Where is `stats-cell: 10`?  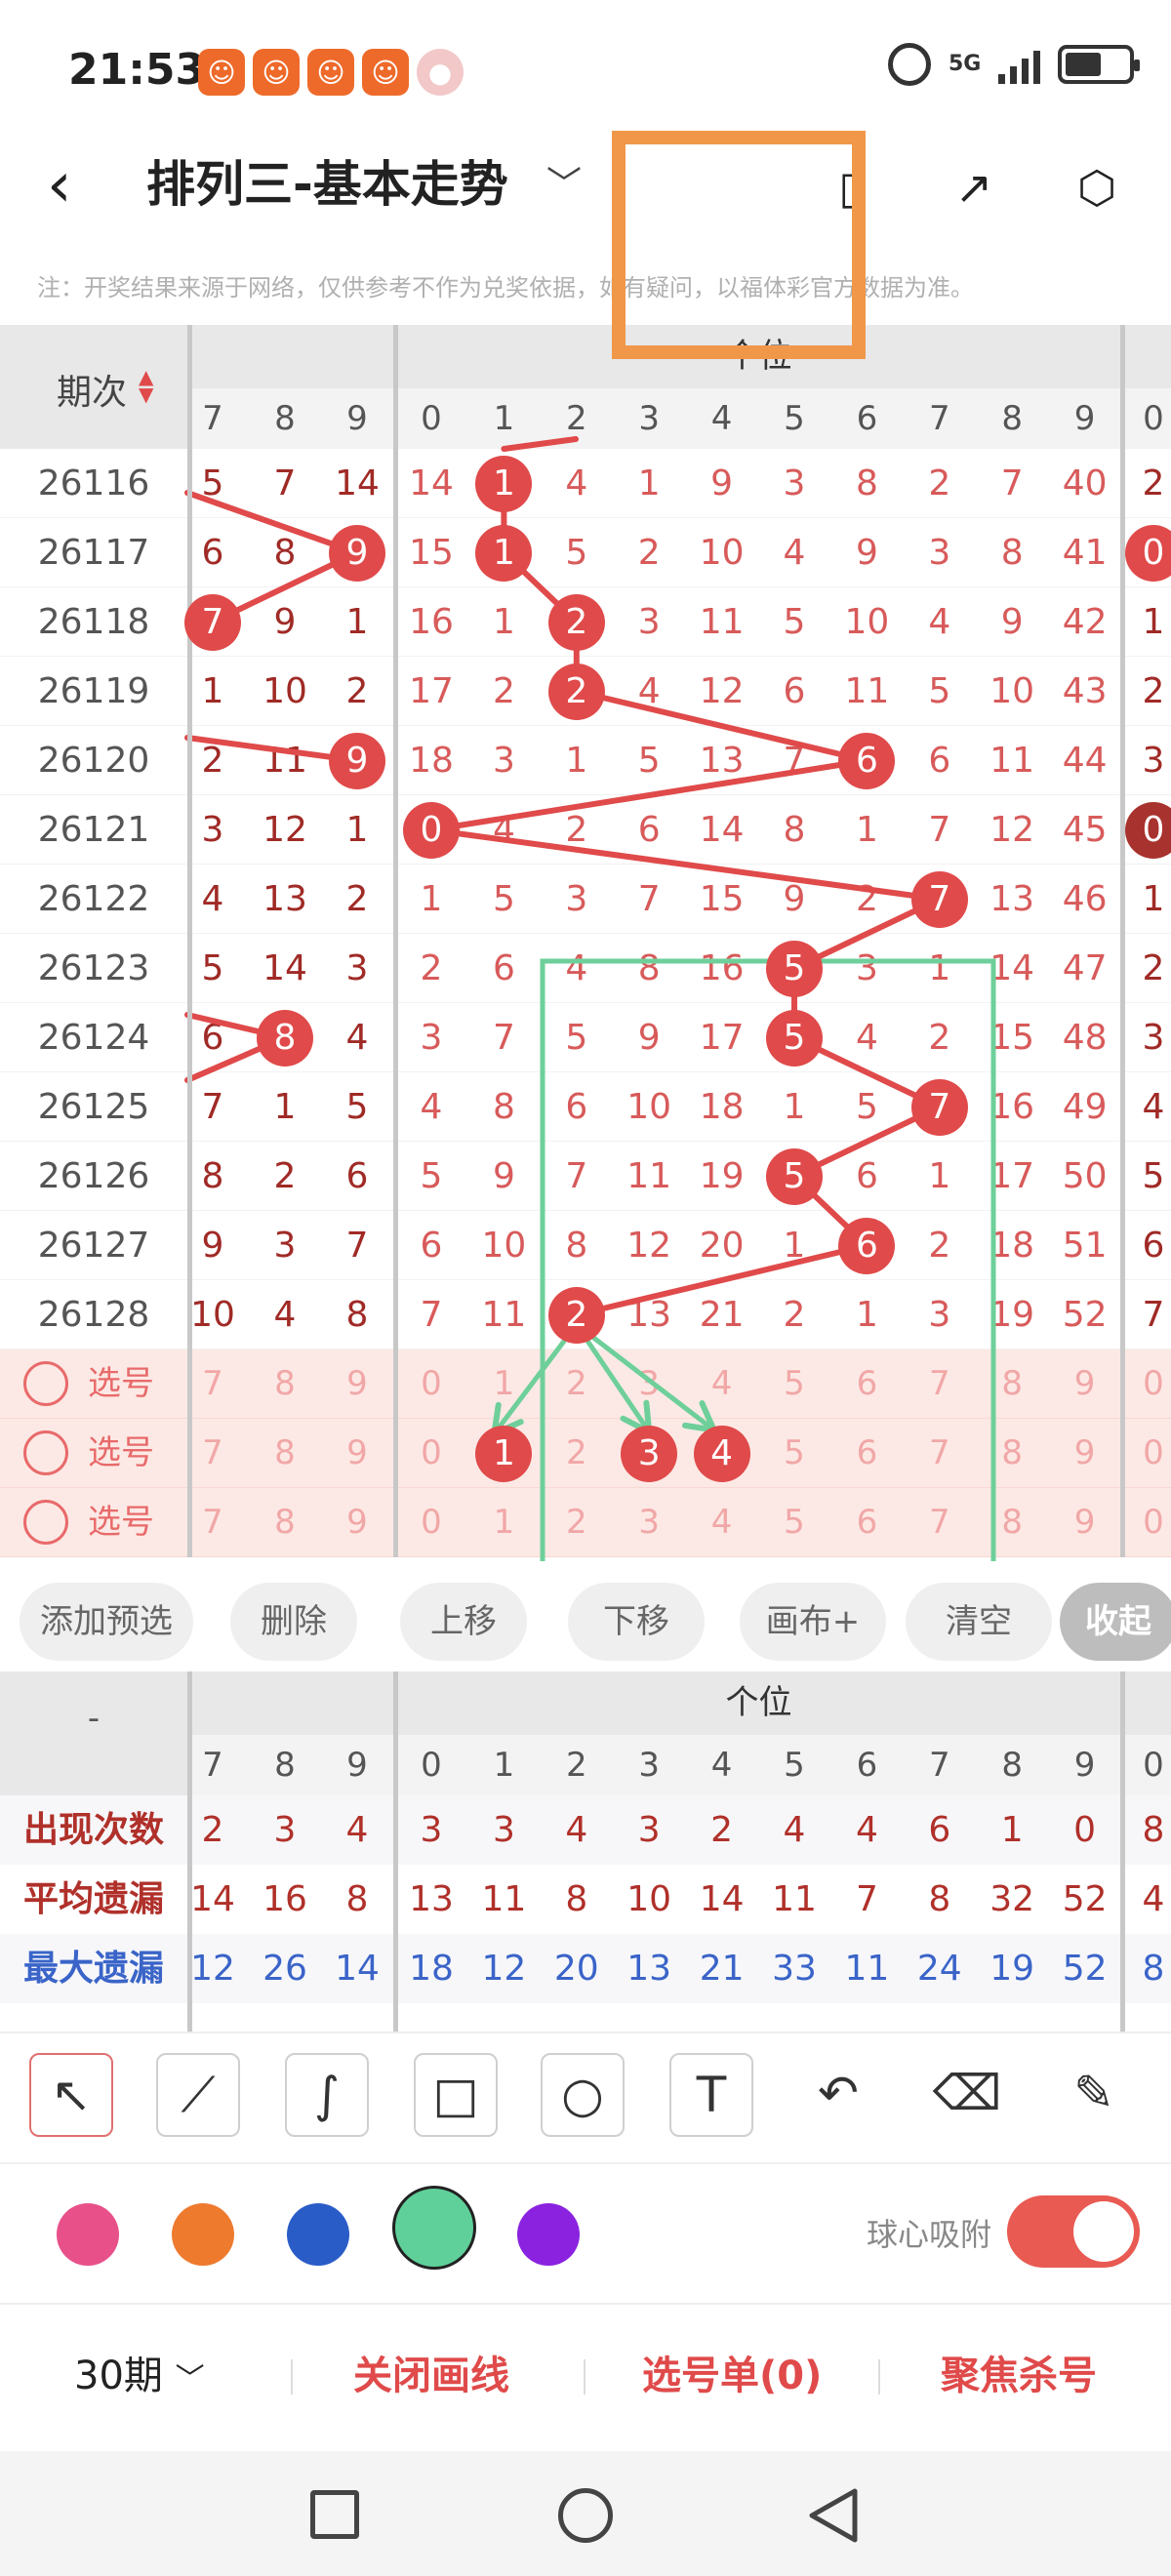
stats-cell: 10 is located at coordinates (649, 1899).